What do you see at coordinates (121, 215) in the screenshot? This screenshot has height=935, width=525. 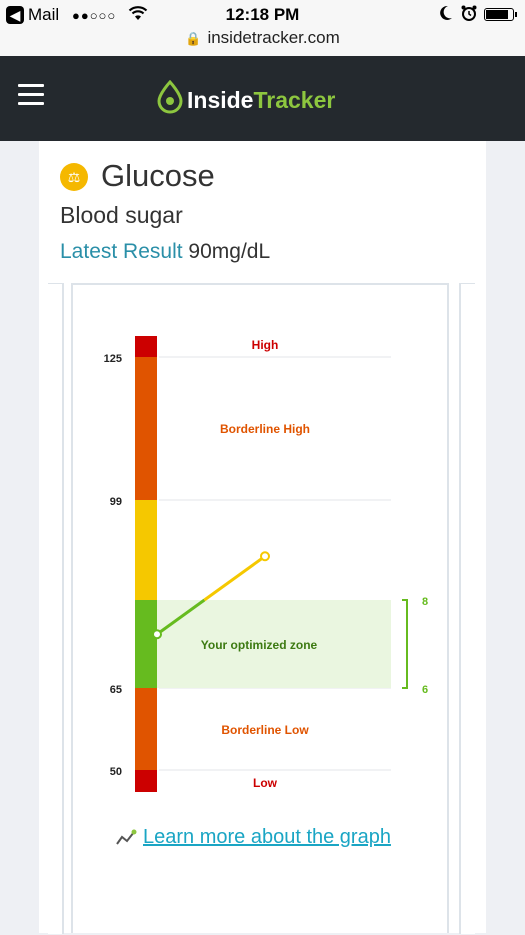 I see `marker-subtitle: Blood sugar` at bounding box center [121, 215].